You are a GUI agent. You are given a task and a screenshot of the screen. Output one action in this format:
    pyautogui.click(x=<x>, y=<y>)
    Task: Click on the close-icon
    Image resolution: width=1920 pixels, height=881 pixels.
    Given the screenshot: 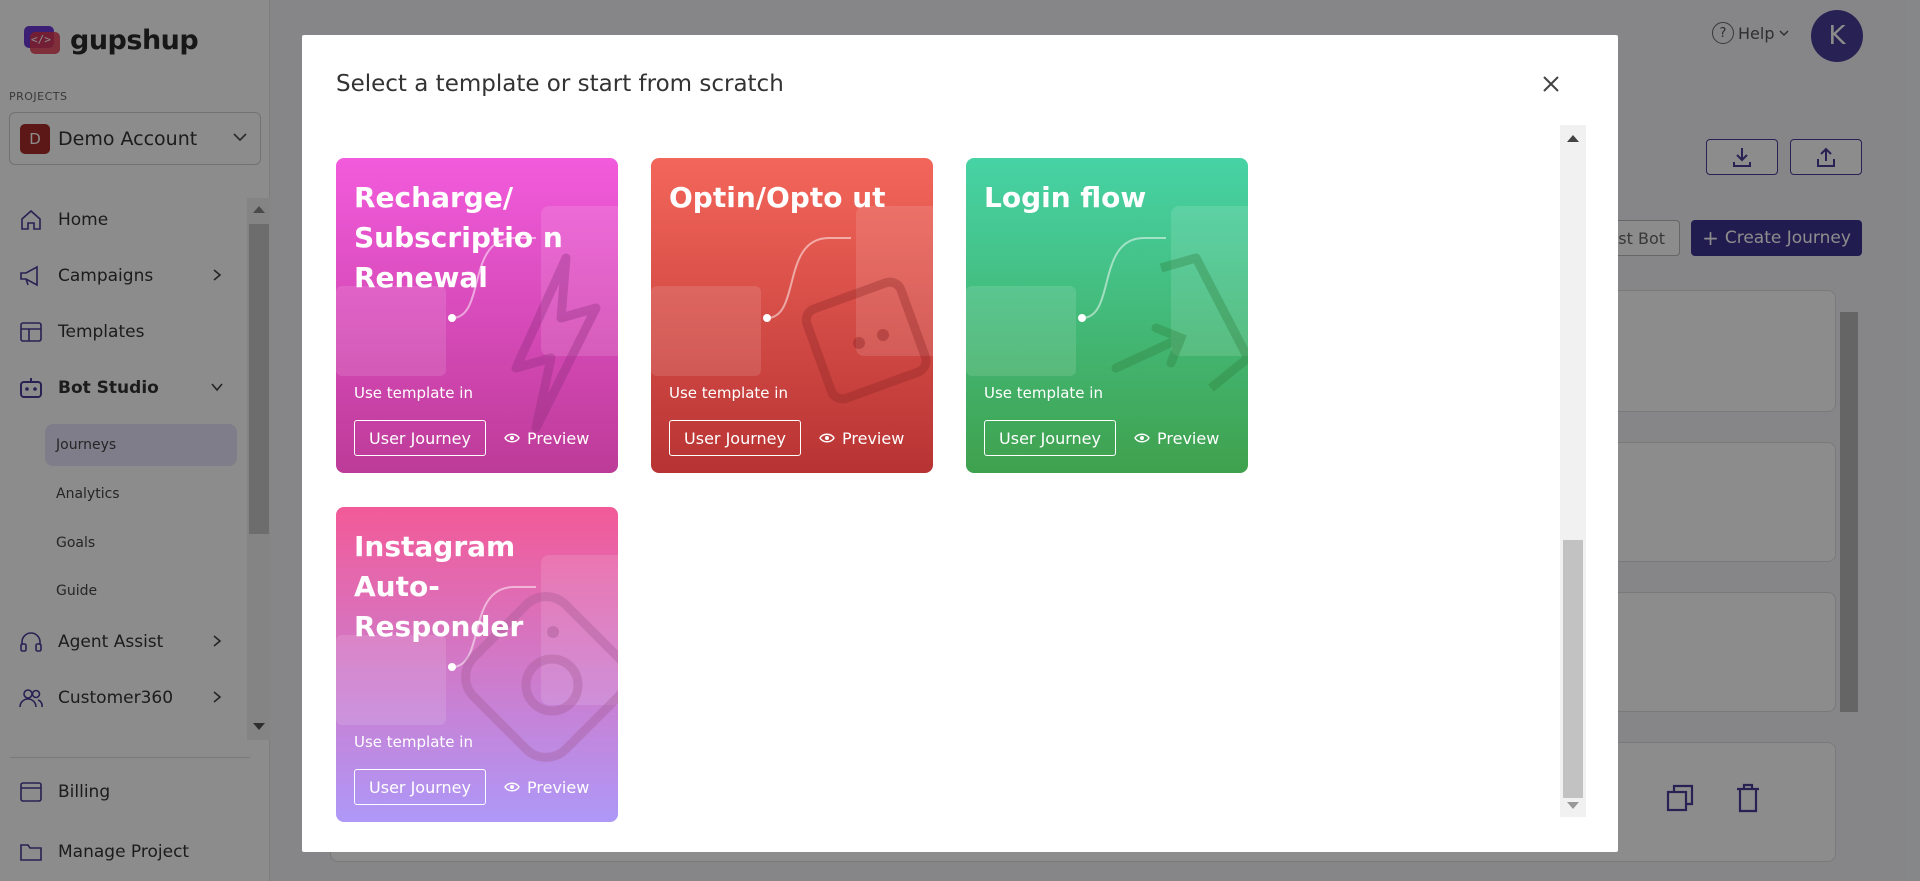 What is the action you would take?
    pyautogui.click(x=1551, y=84)
    